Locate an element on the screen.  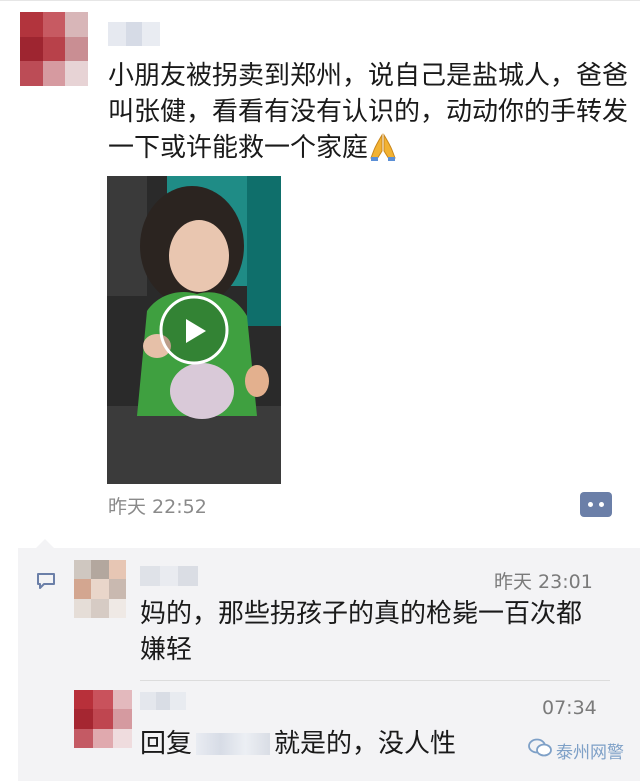
post-author-avatar is located at coordinates (54, 49).